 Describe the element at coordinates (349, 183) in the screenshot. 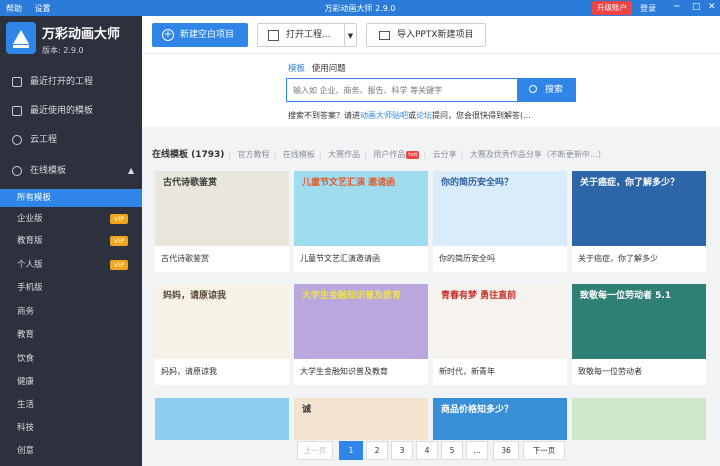

I see `thumbnail-title: 儿童节文艺汇演 邀请函` at that location.